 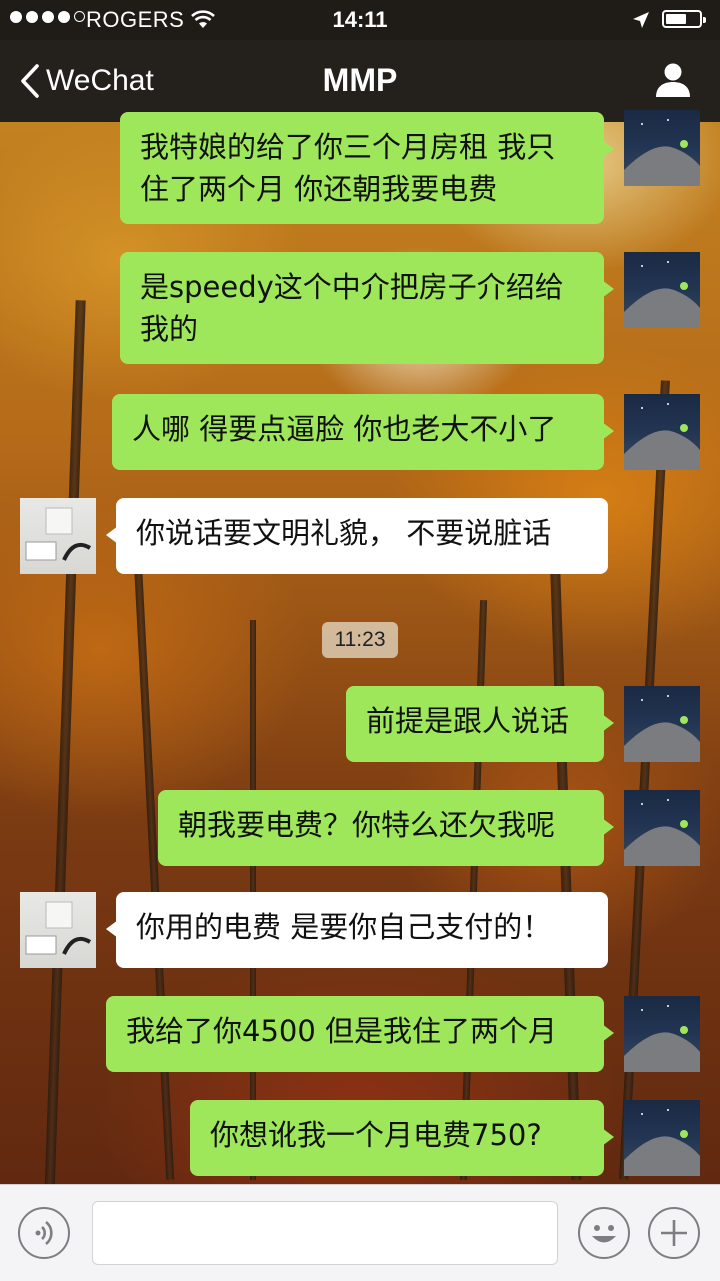 What do you see at coordinates (363, 432) in the screenshot?
I see `message-bubble-sent: 人哪 得要点逼脸 你也老大不小了` at bounding box center [363, 432].